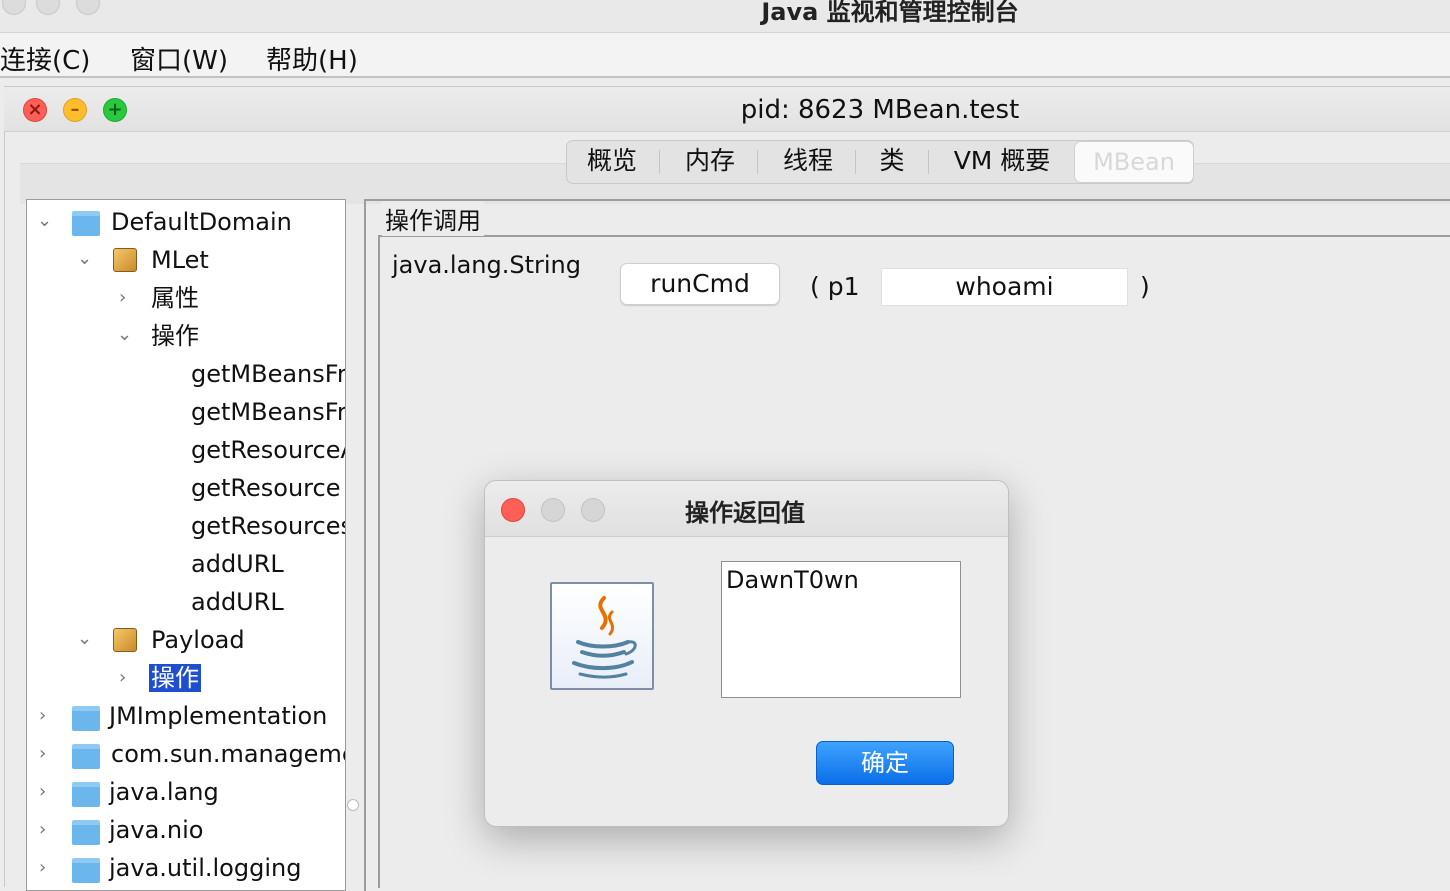  I want to click on tab-classes: 类, so click(892, 161).